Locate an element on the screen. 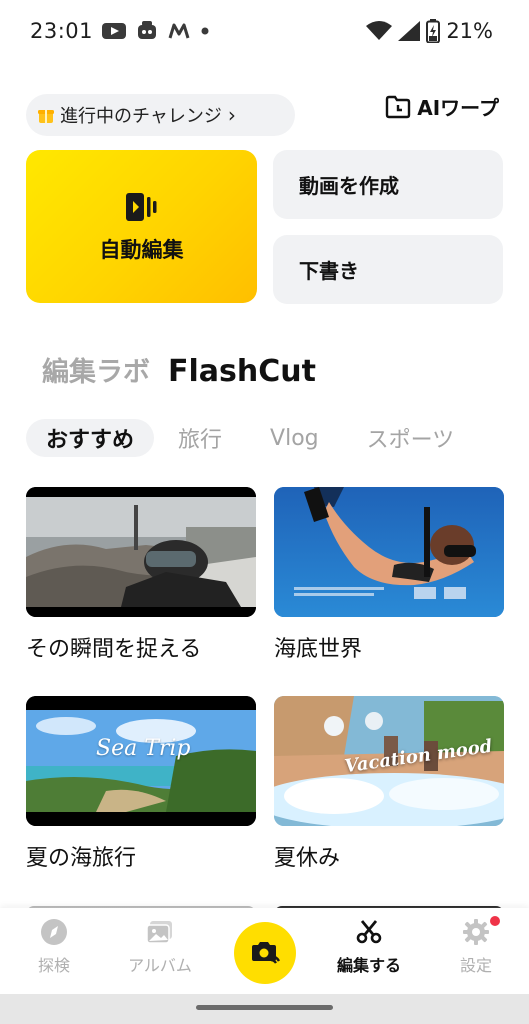 This screenshot has height=1024, width=529. ai-warp-label: AIワープ is located at coordinates (458, 108).